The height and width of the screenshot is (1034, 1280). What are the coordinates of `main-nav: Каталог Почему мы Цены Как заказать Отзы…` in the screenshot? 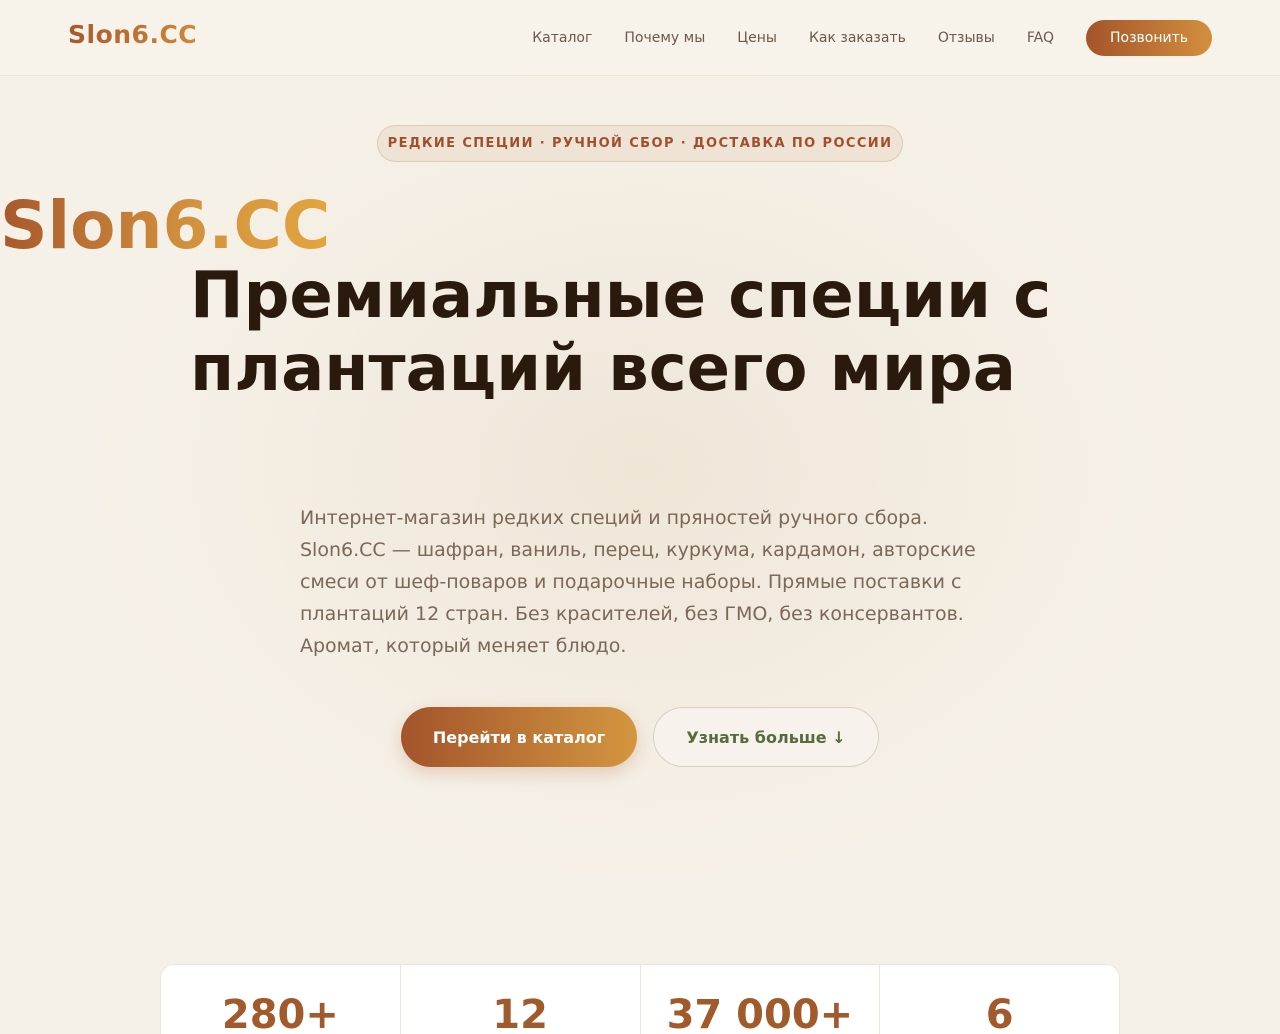 It's located at (872, 38).